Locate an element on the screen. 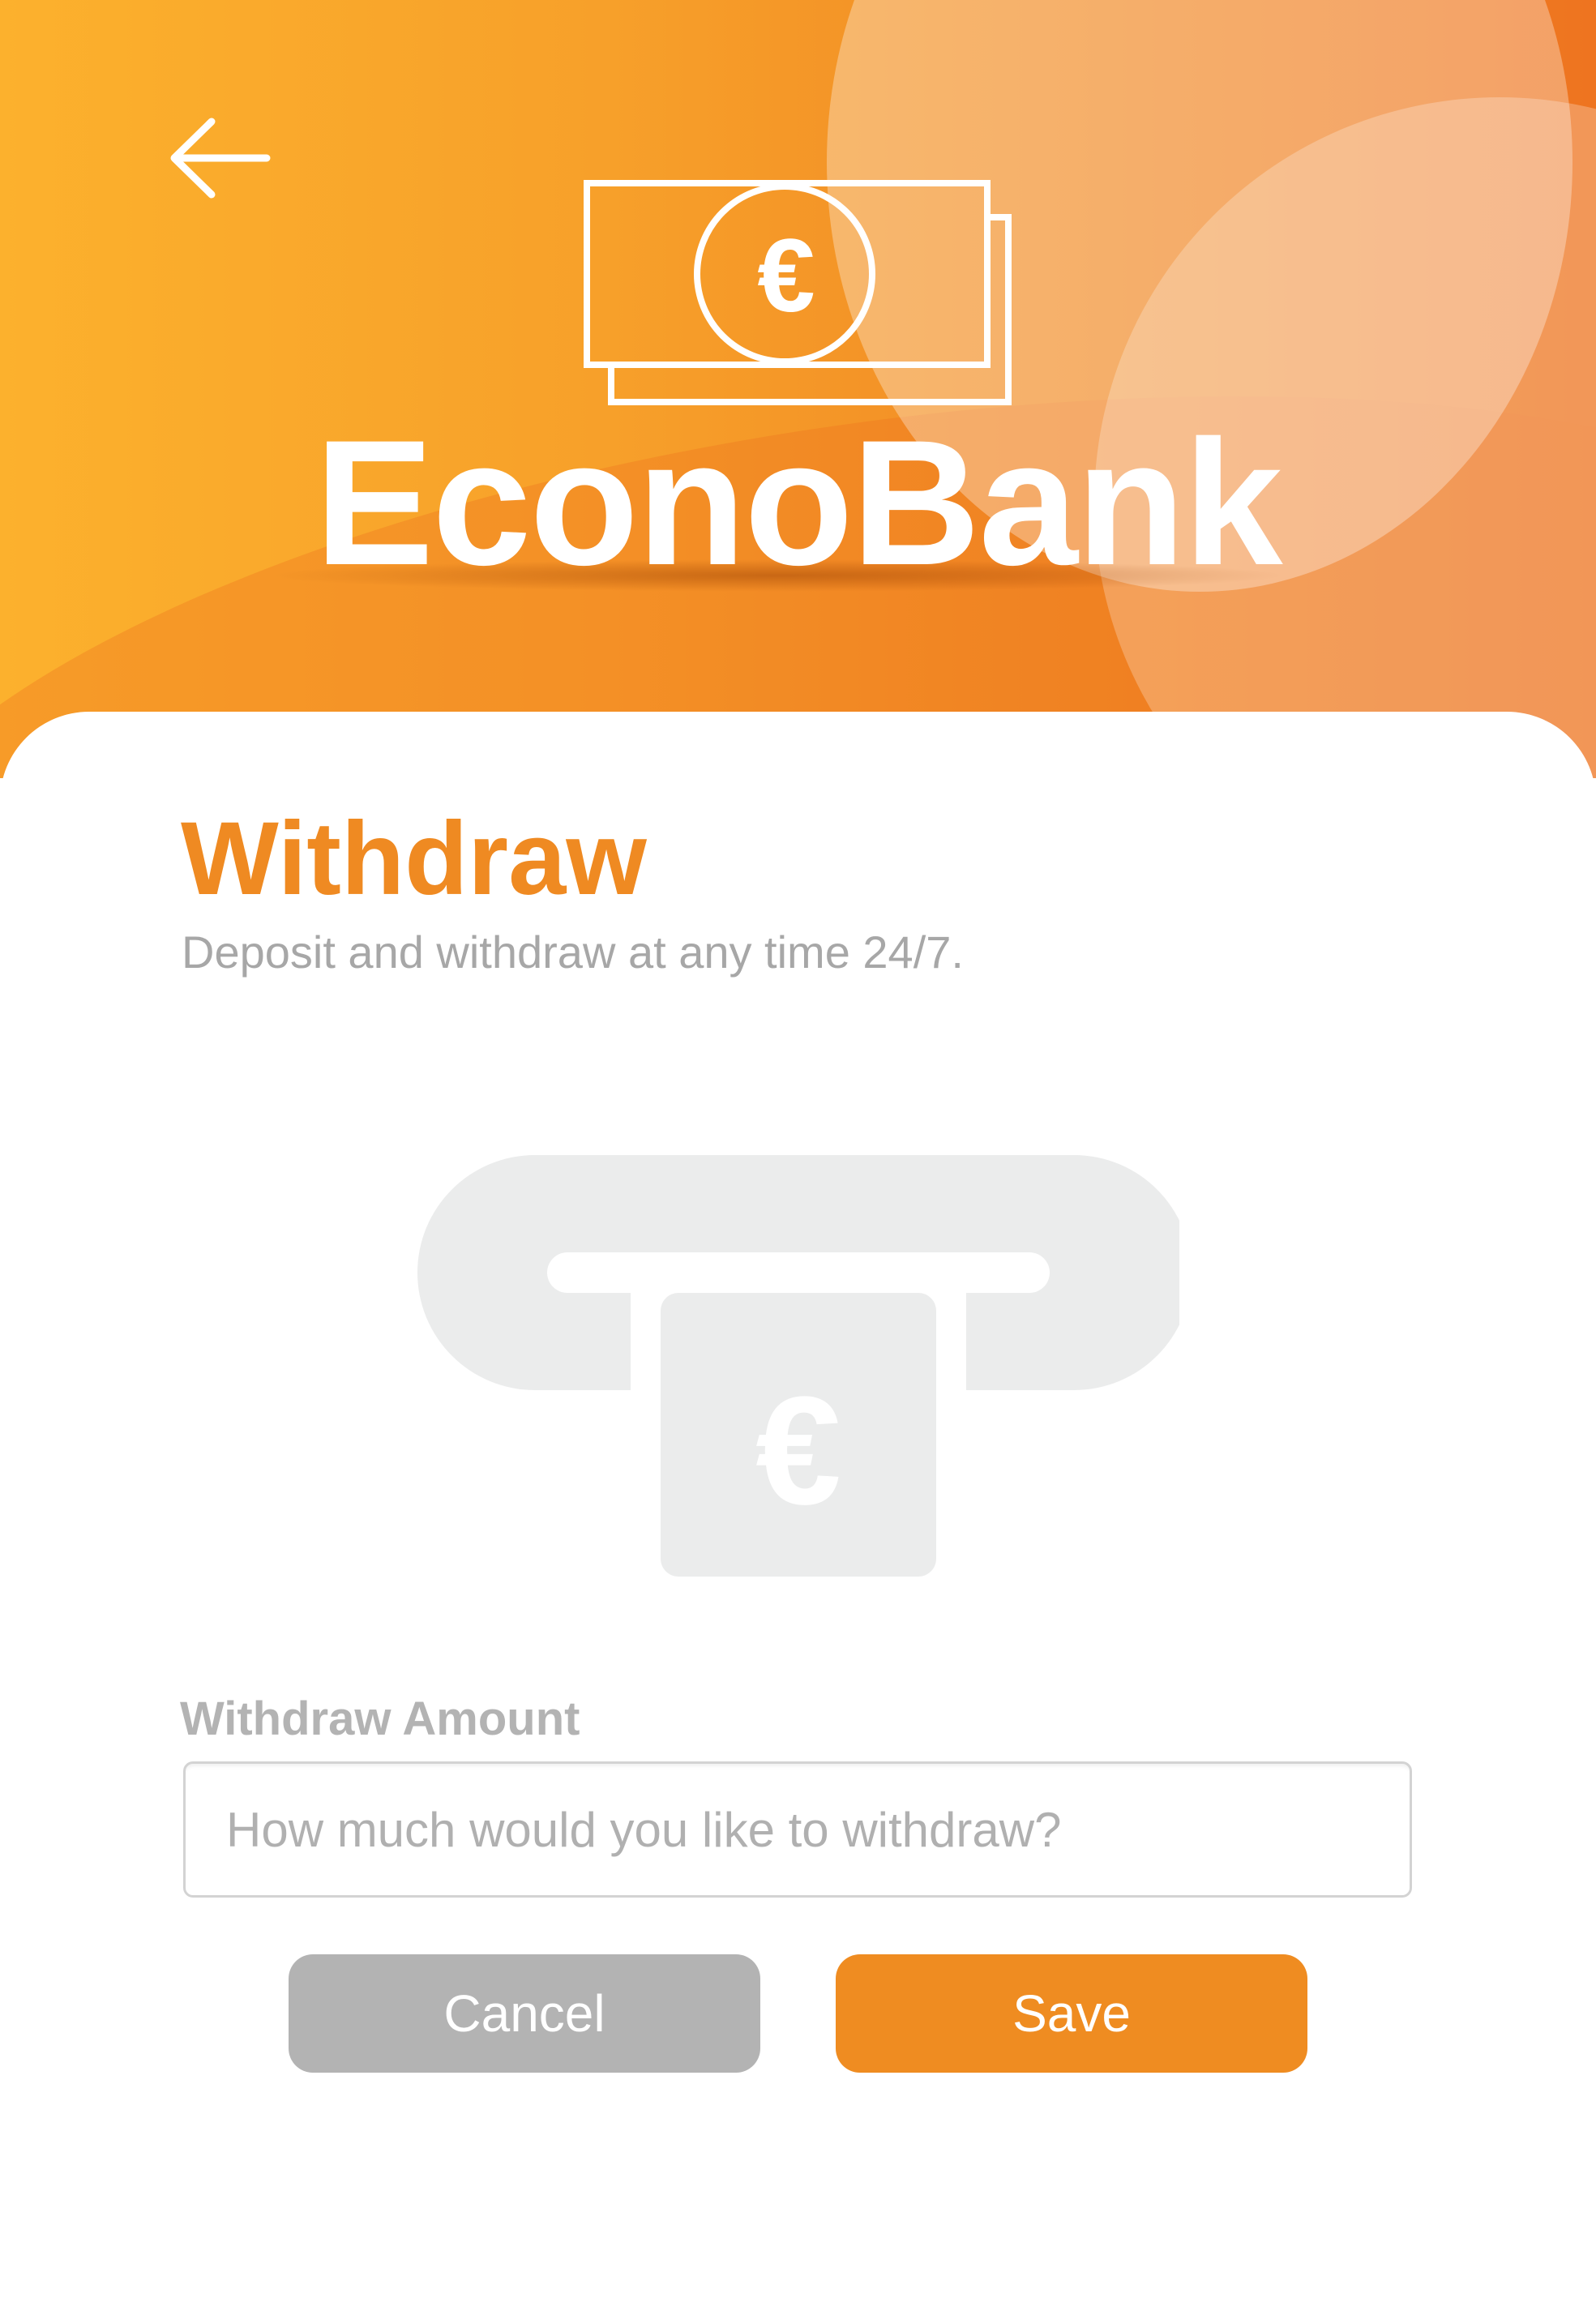 Image resolution: width=1596 pixels, height=2298 pixels. cancel-button: Cancel is located at coordinates (524, 2013).